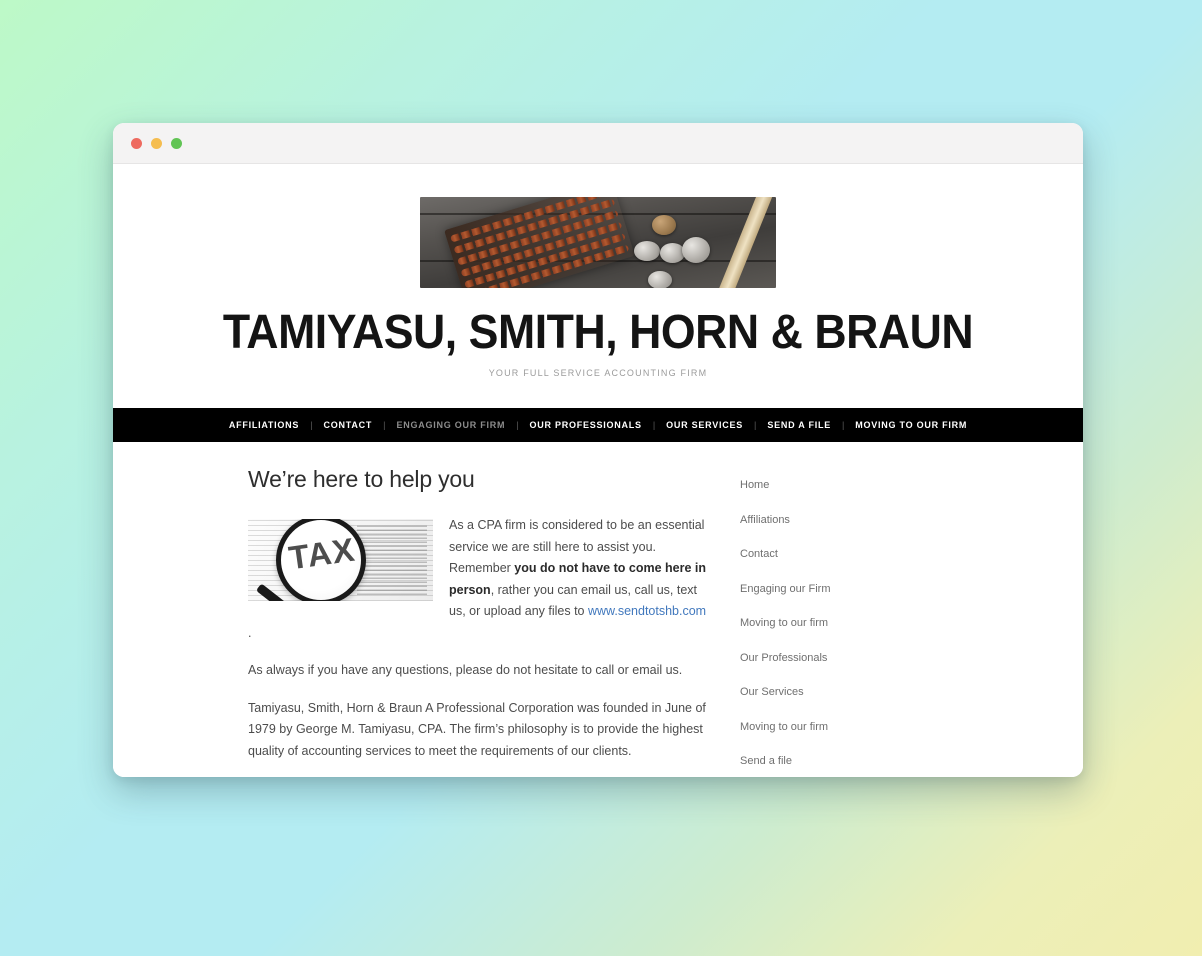  I want to click on list-item: Send a file, so click(860, 760).